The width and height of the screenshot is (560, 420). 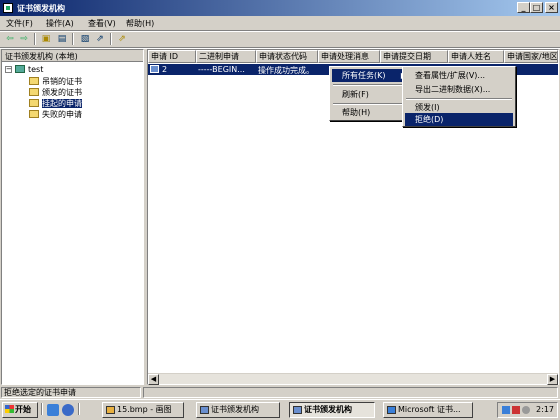 I want to click on column-requester-name: 申请人姓名, so click(x=476, y=56).